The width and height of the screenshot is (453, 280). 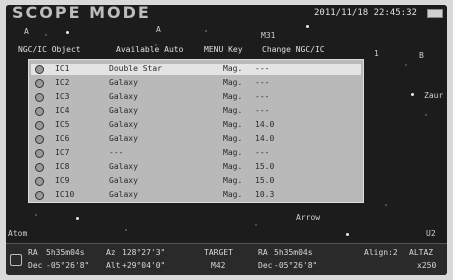 I want to click on list-item: IC9 Galaxy Mag. 15.0, so click(x=196, y=181).